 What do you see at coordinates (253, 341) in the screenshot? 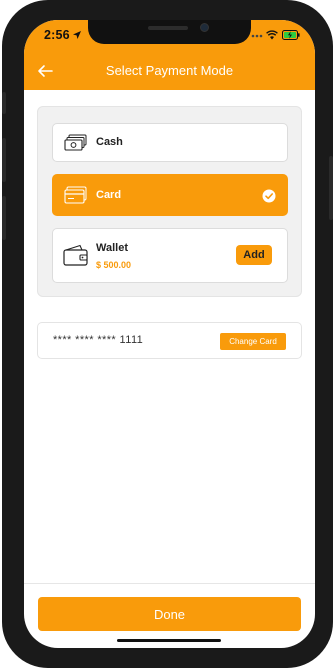
I see `change-card-button: Change Card` at bounding box center [253, 341].